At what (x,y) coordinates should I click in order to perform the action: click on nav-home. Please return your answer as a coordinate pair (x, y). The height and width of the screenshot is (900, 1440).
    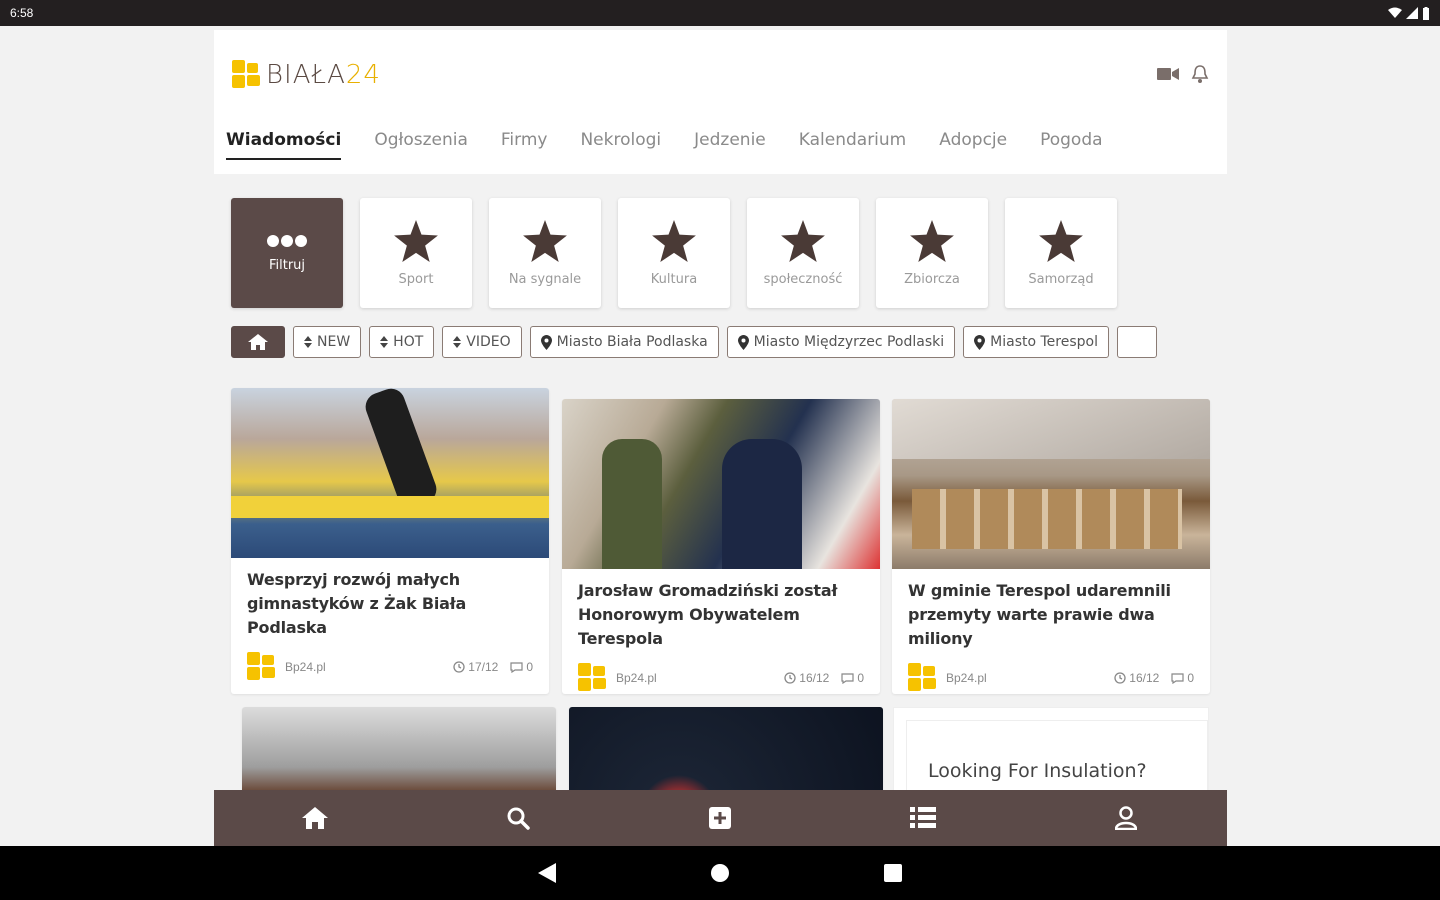
    Looking at the image, I should click on (315, 818).